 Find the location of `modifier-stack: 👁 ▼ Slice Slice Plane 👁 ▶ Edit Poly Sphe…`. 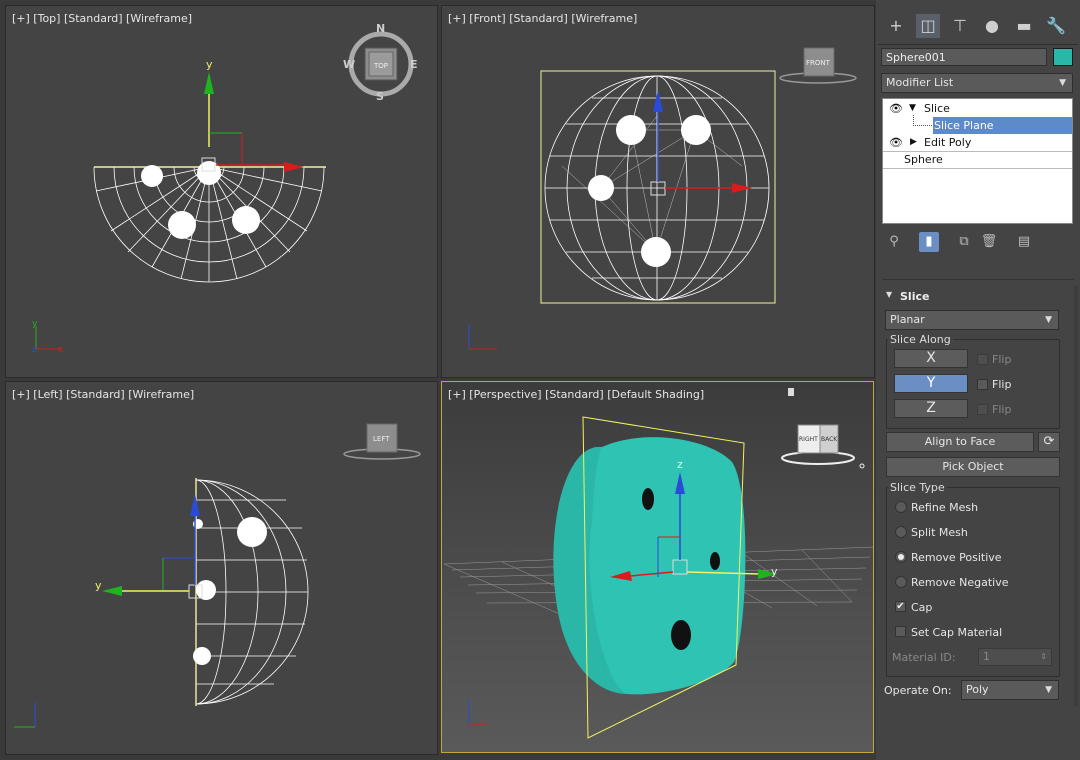

modifier-stack: 👁 ▼ Slice Slice Plane 👁 ▶ Edit Poly Sphe… is located at coordinates (977, 161).